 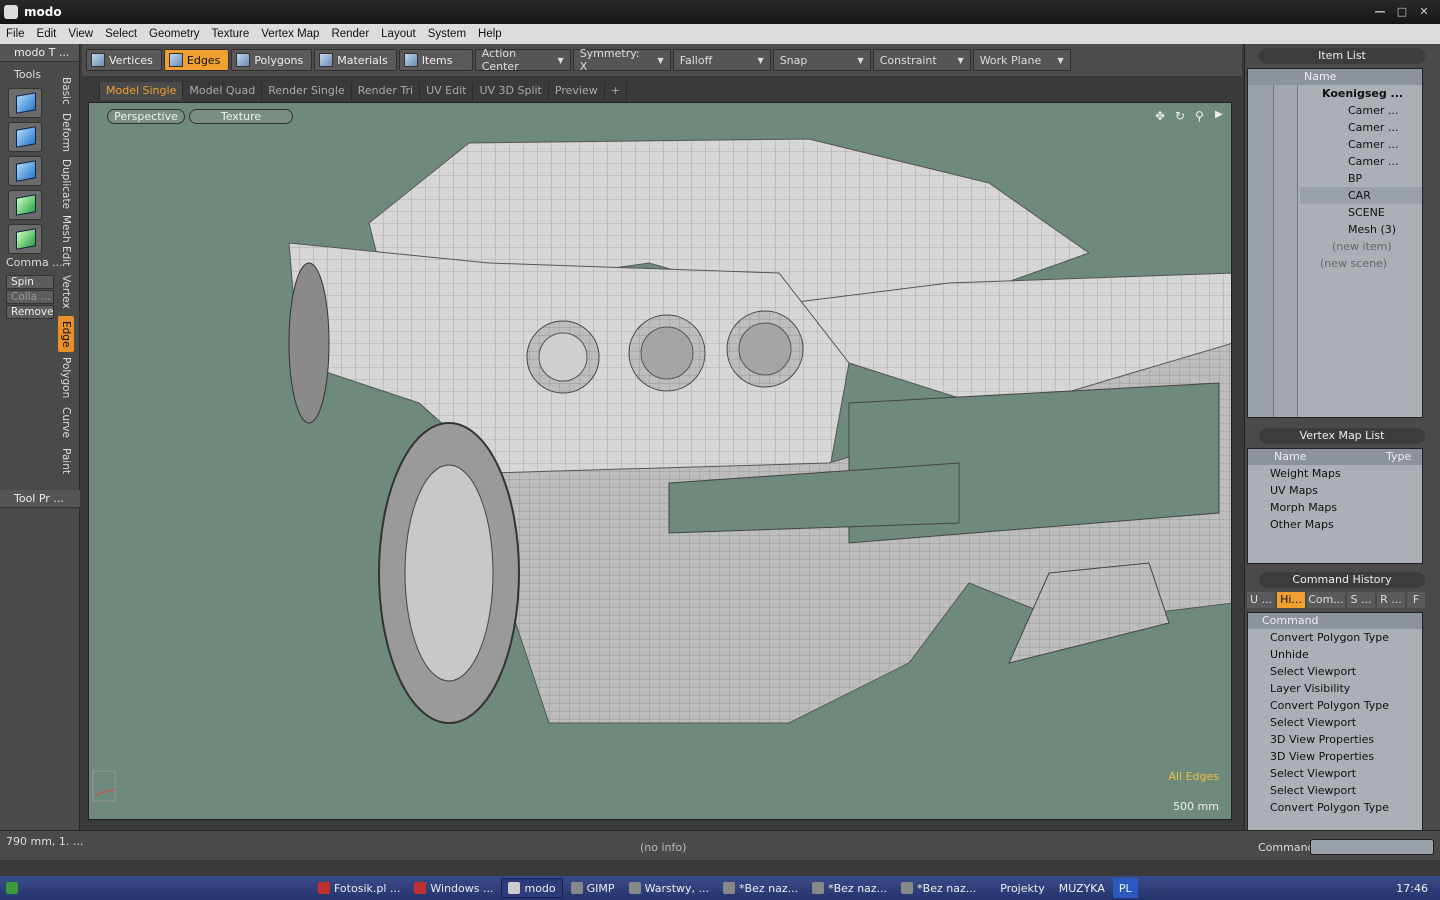 I want to click on menu-edit: Edit, so click(x=47, y=34).